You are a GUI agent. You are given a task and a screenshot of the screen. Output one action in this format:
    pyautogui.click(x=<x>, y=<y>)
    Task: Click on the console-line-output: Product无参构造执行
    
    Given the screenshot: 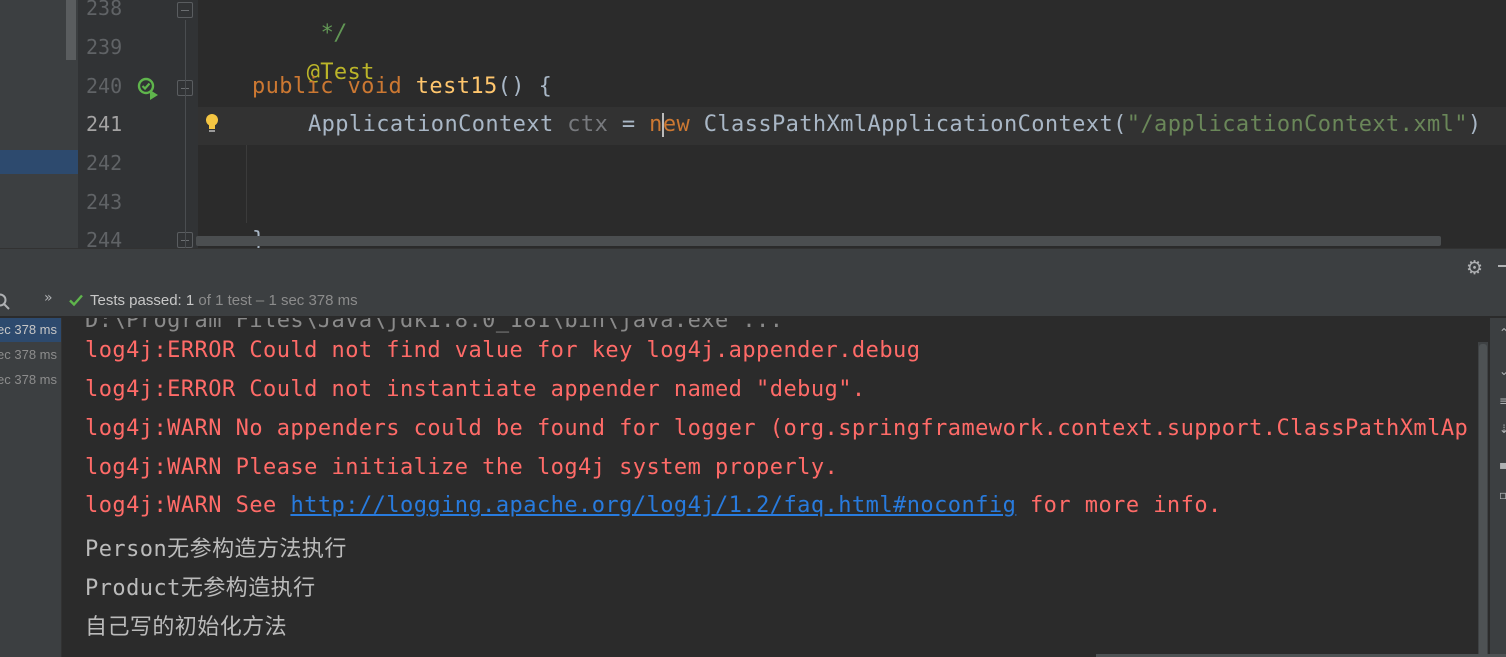 What is the action you would take?
    pyautogui.click(x=200, y=588)
    